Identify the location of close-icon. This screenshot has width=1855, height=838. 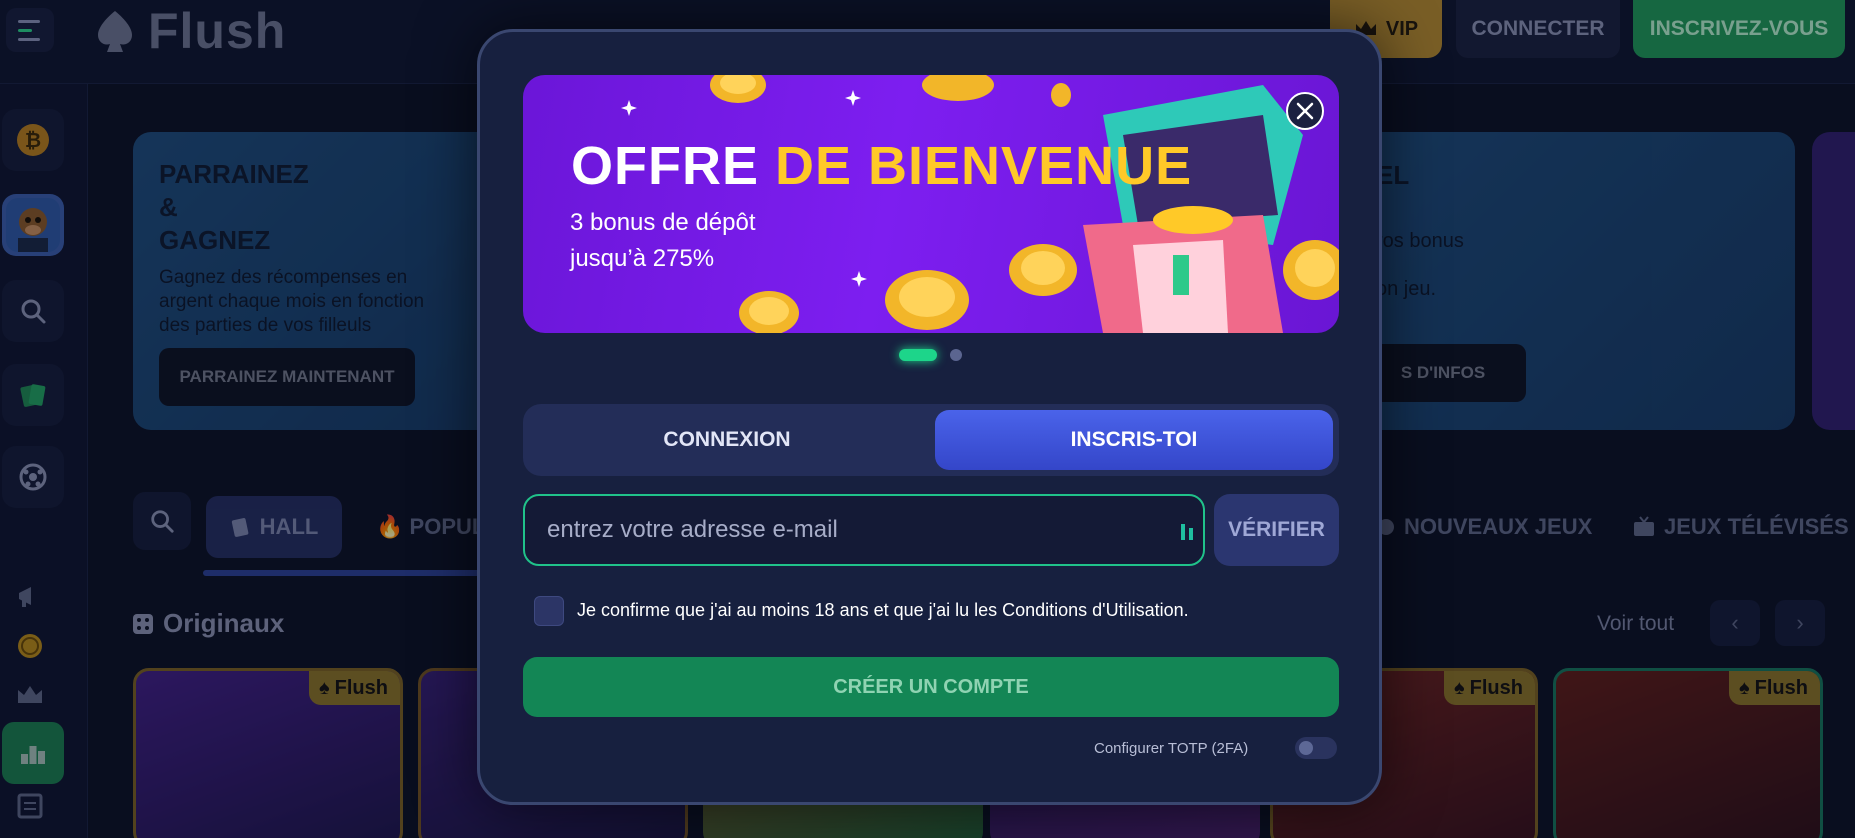
(1305, 111).